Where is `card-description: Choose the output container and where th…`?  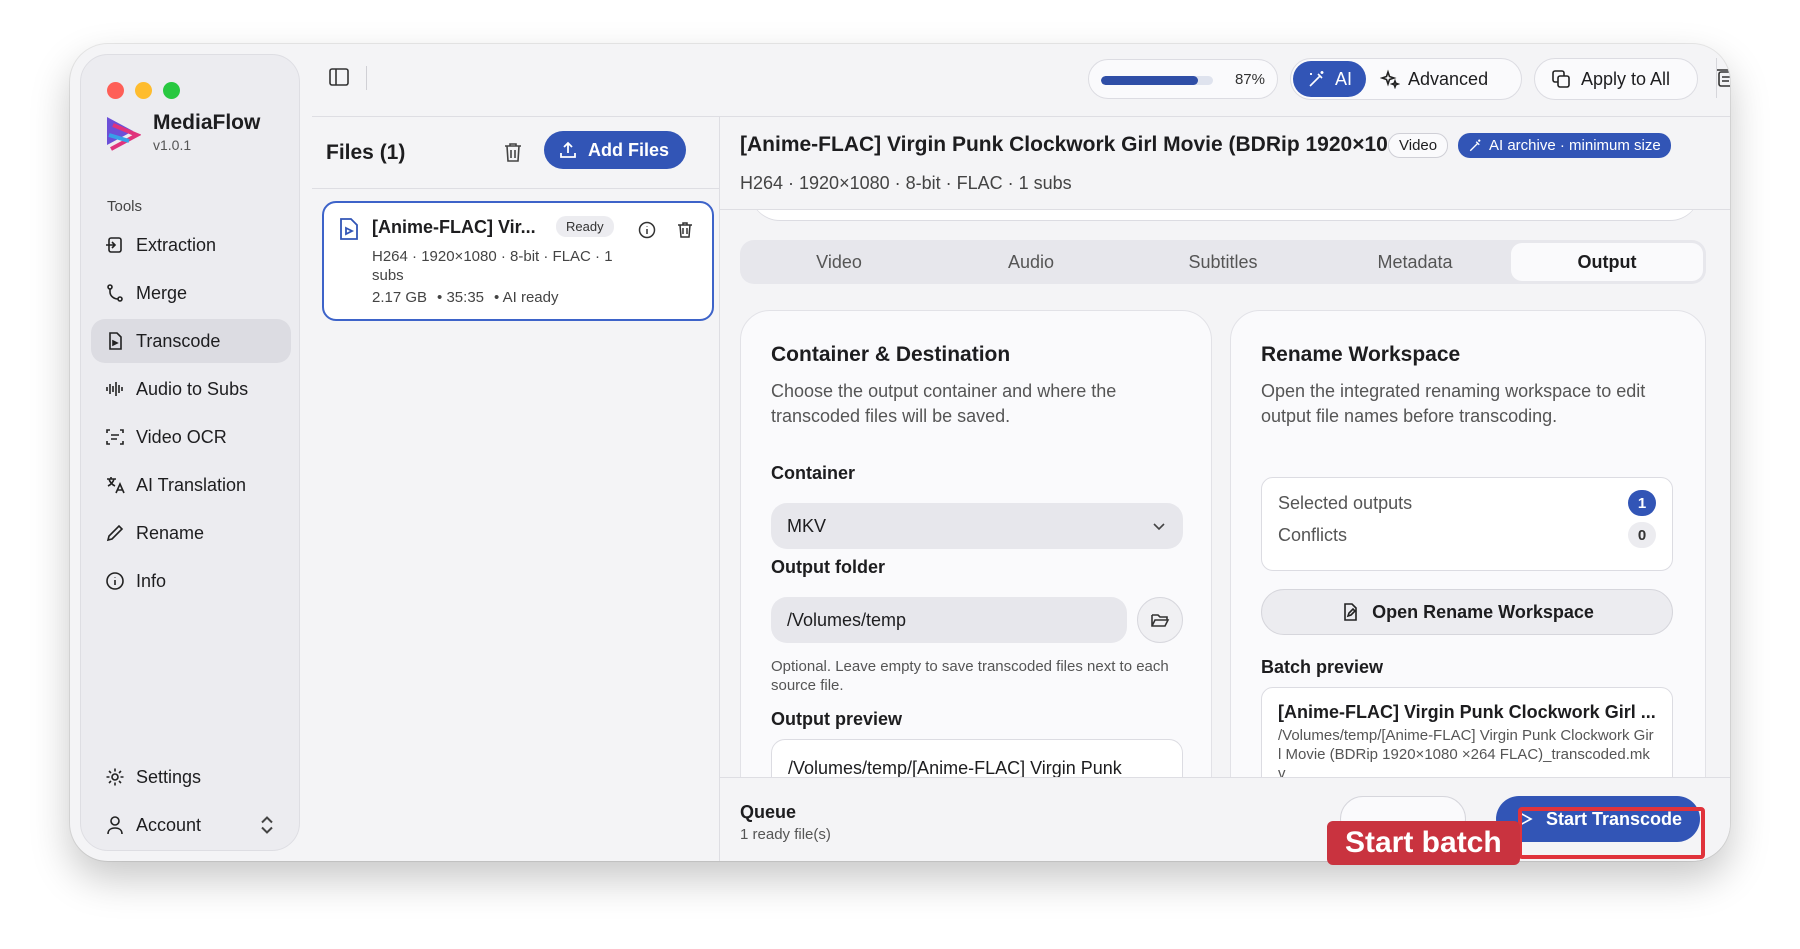 card-description: Choose the output container and where th… is located at coordinates (944, 403).